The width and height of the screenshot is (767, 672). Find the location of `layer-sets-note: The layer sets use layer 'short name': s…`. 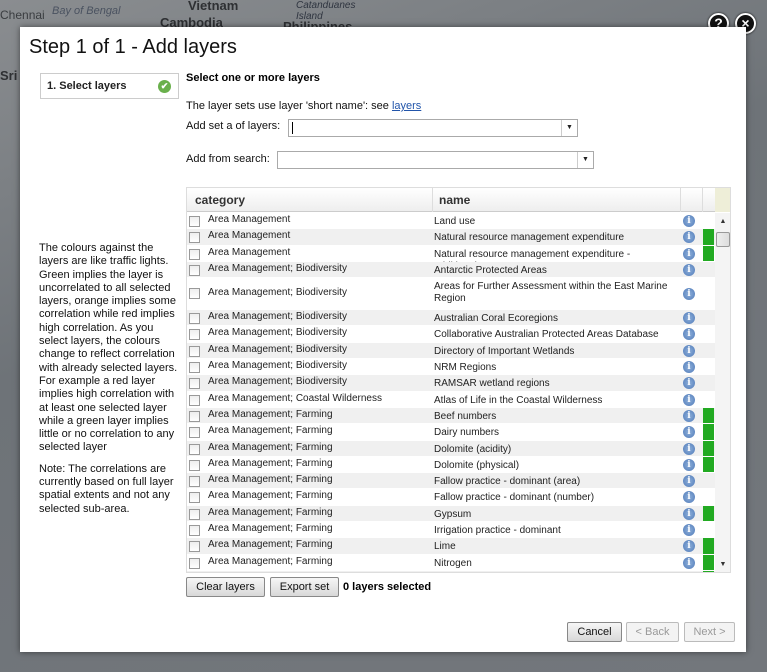

layer-sets-note: The layer sets use layer 'short name': s… is located at coordinates (303, 106).